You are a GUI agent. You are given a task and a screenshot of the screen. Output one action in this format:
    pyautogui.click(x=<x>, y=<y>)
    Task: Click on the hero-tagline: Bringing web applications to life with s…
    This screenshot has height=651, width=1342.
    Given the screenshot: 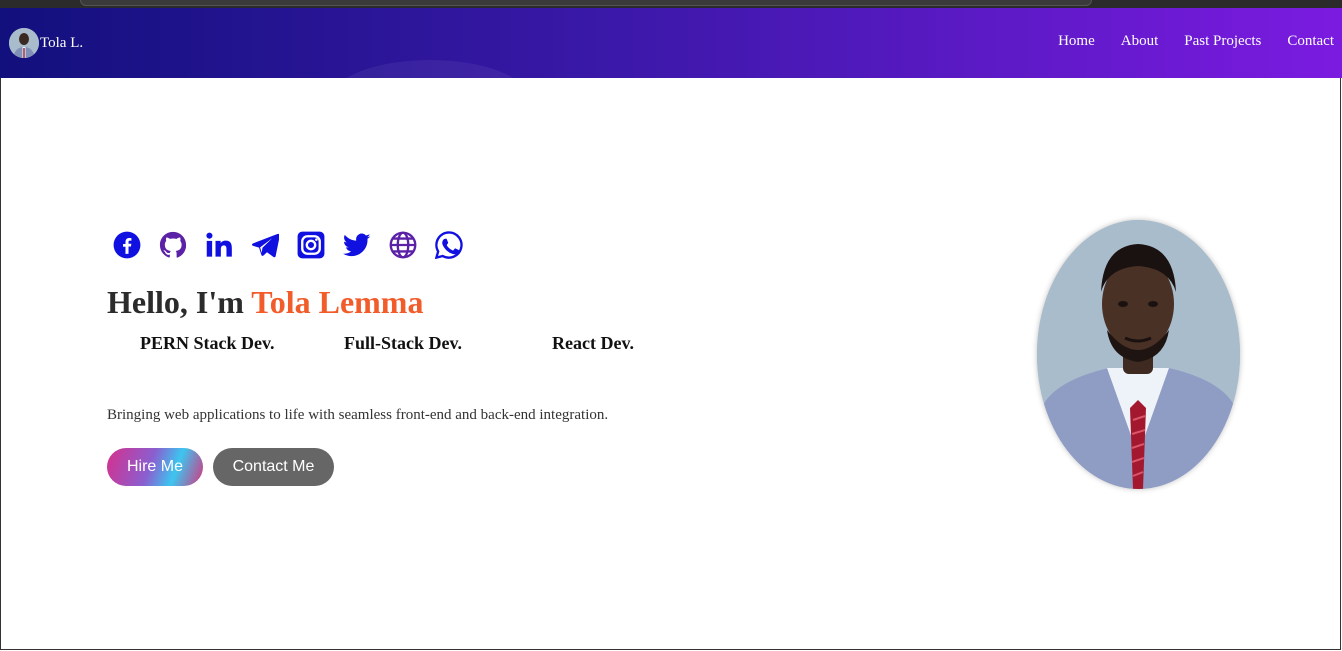 What is the action you would take?
    pyautogui.click(x=358, y=415)
    